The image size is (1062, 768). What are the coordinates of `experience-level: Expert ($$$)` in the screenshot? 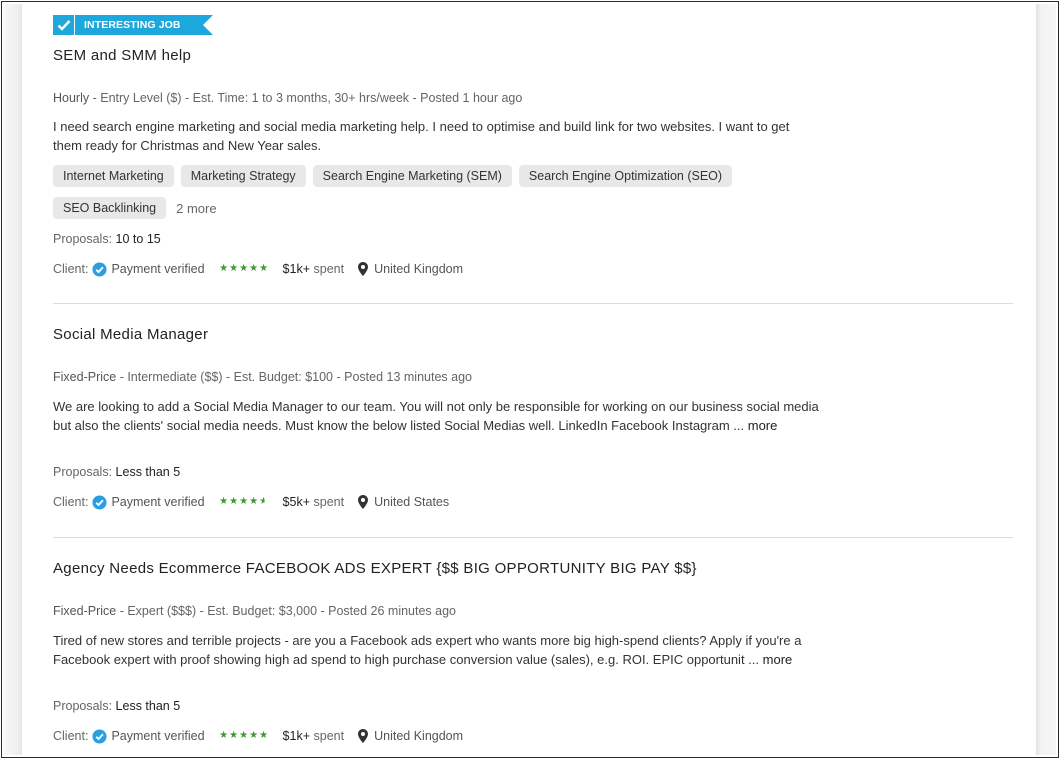 It's located at (162, 611).